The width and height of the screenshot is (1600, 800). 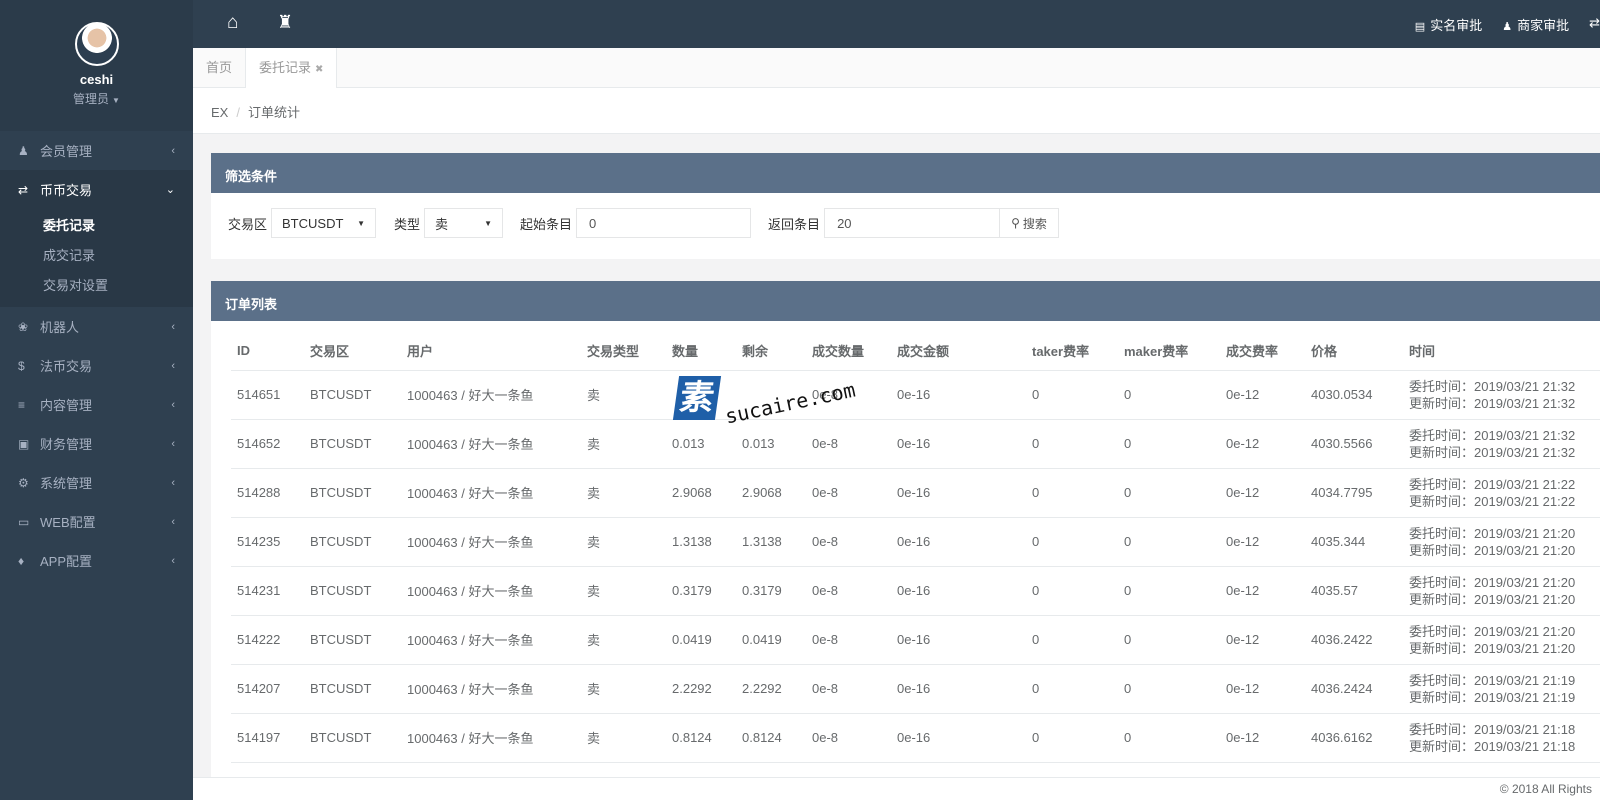 What do you see at coordinates (771, 738) in the screenshot?
I see `cell-remain: 0.8124` at bounding box center [771, 738].